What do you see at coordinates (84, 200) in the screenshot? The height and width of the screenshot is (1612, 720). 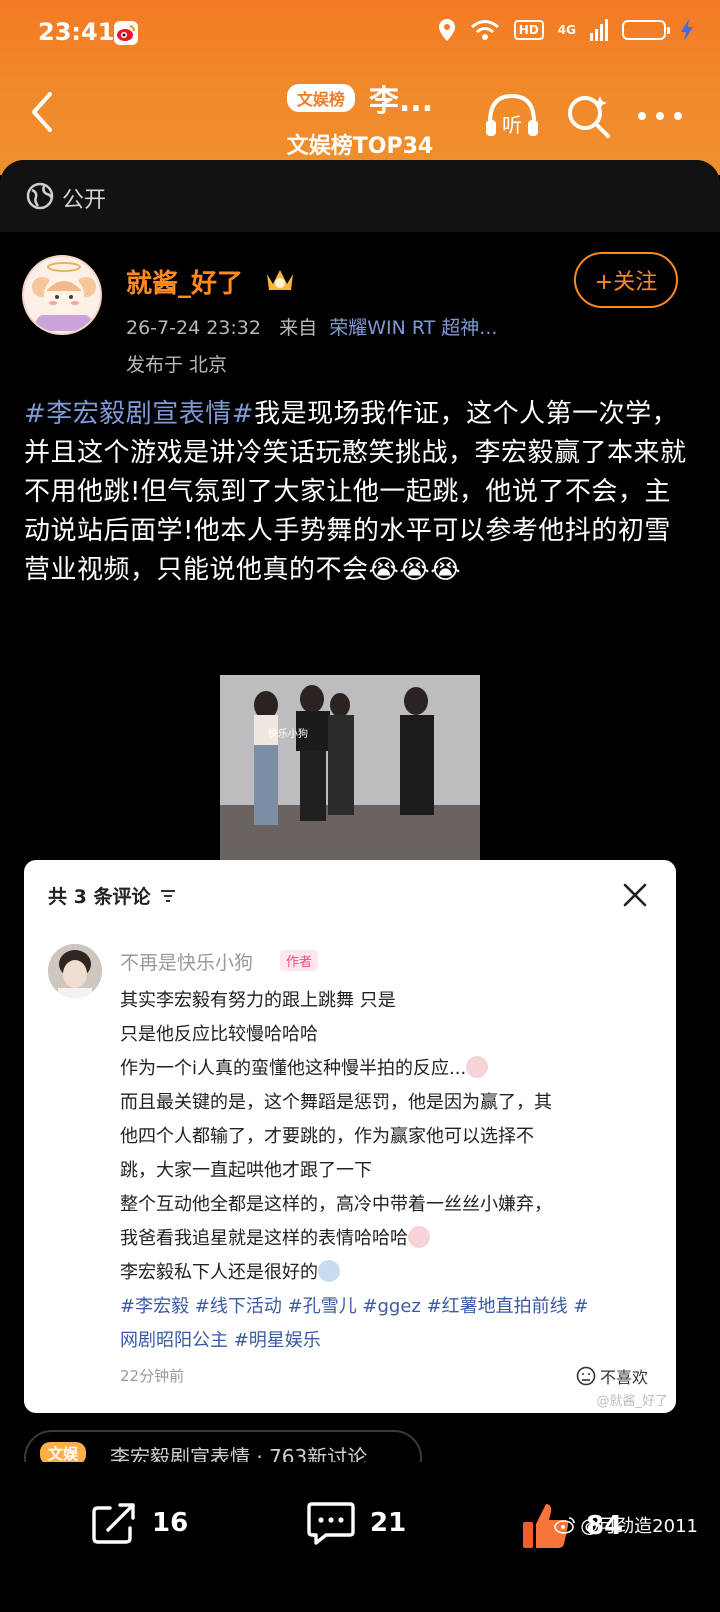 I see `visibility-label: 公开` at bounding box center [84, 200].